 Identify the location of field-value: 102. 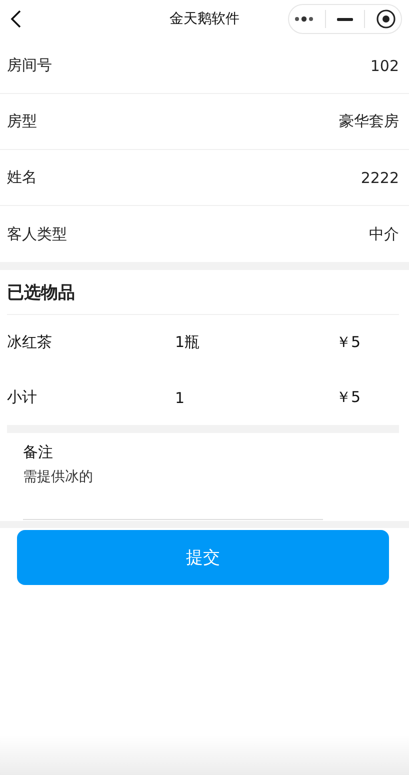
(384, 65).